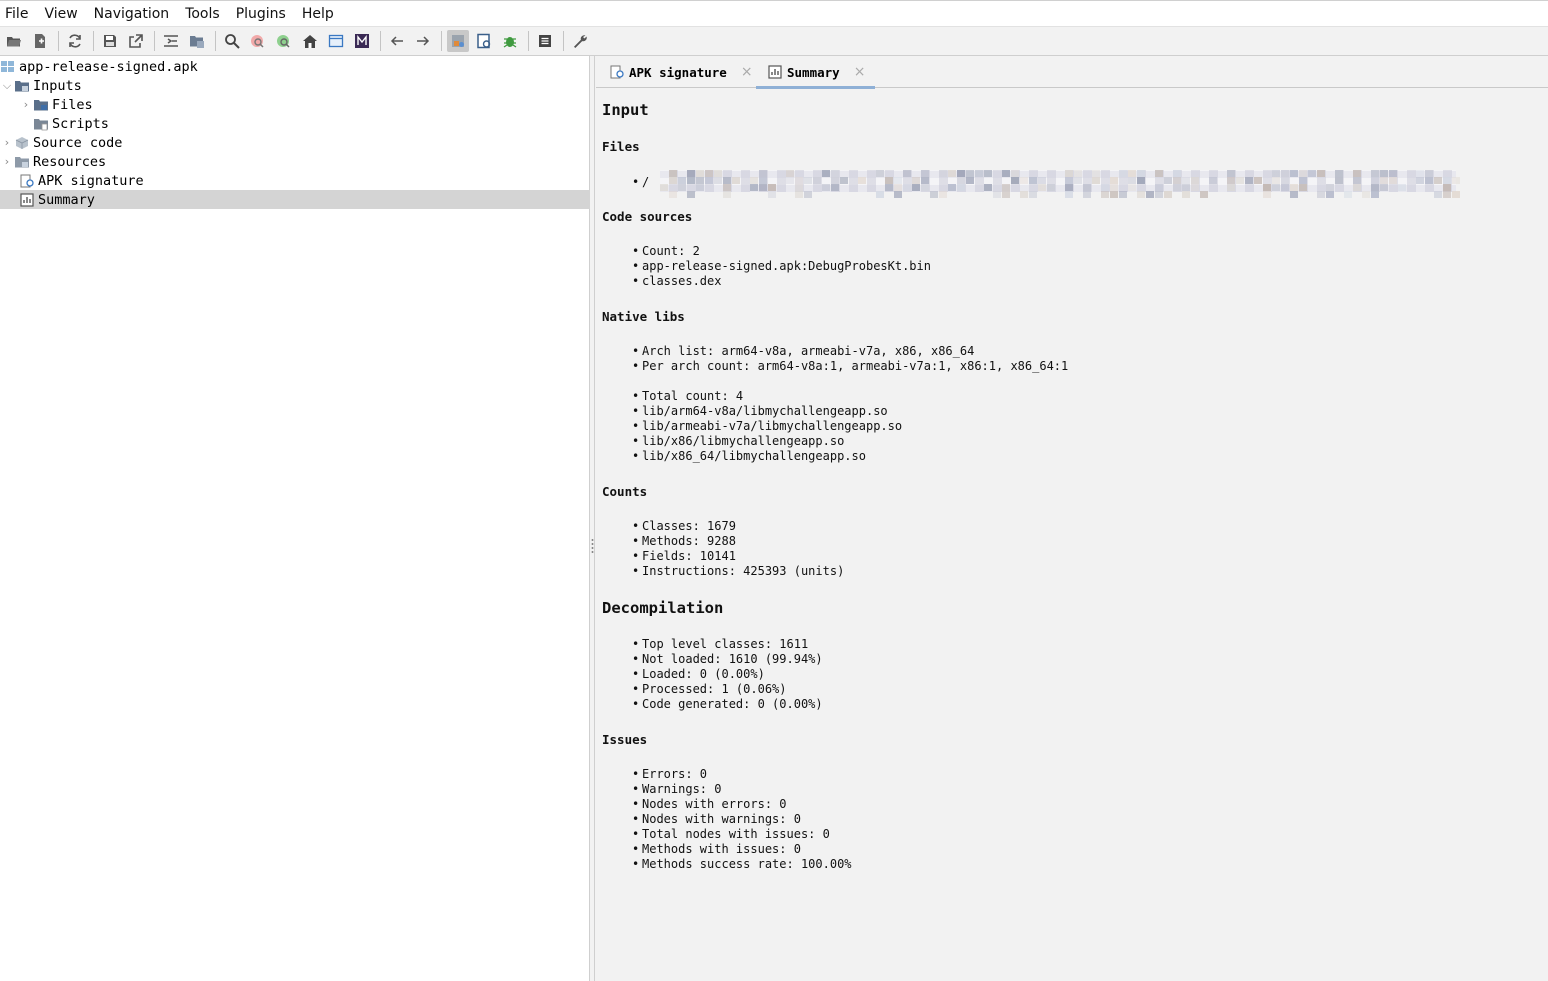  What do you see at coordinates (232, 41) in the screenshot?
I see `search-icon` at bounding box center [232, 41].